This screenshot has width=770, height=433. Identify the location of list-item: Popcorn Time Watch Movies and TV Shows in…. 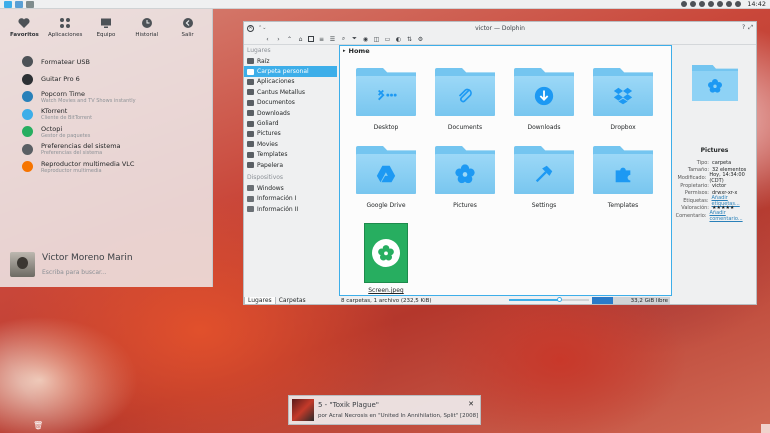
(106, 97).